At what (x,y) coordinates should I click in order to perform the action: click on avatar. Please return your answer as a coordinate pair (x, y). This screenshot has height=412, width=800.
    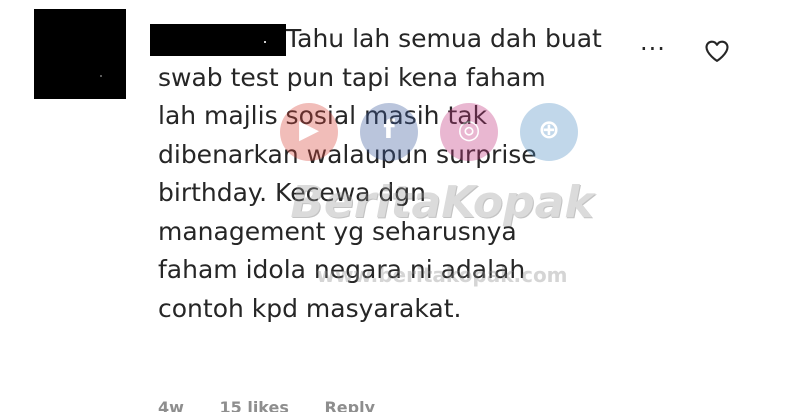
    Looking at the image, I should click on (80, 54).